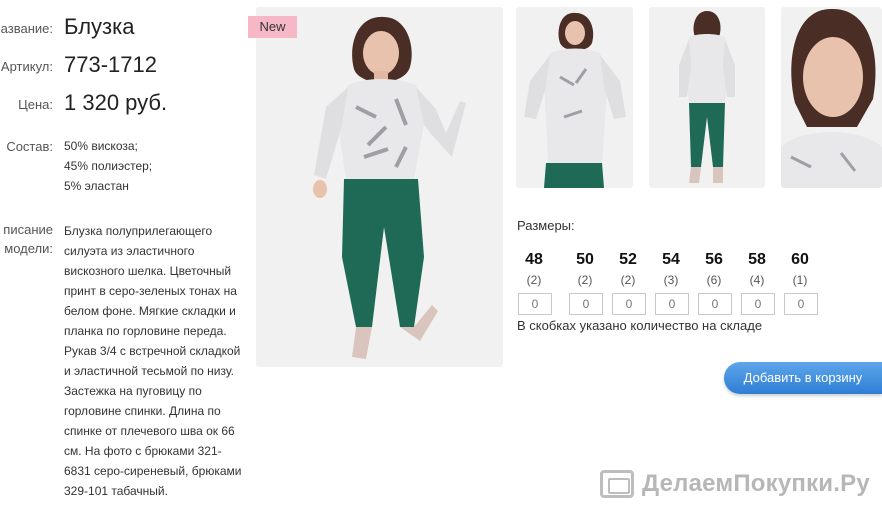 The width and height of the screenshot is (882, 517). I want to click on size-50: 50 (2), so click(585, 269).